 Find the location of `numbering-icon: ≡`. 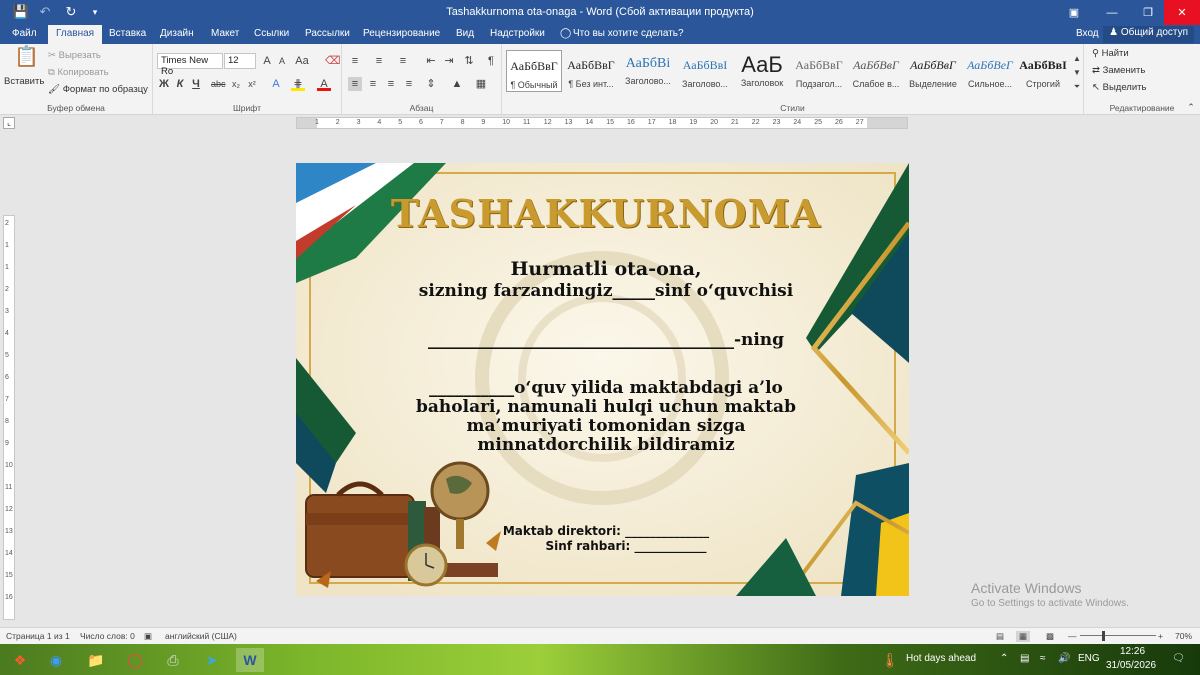

numbering-icon: ≡ is located at coordinates (379, 61).